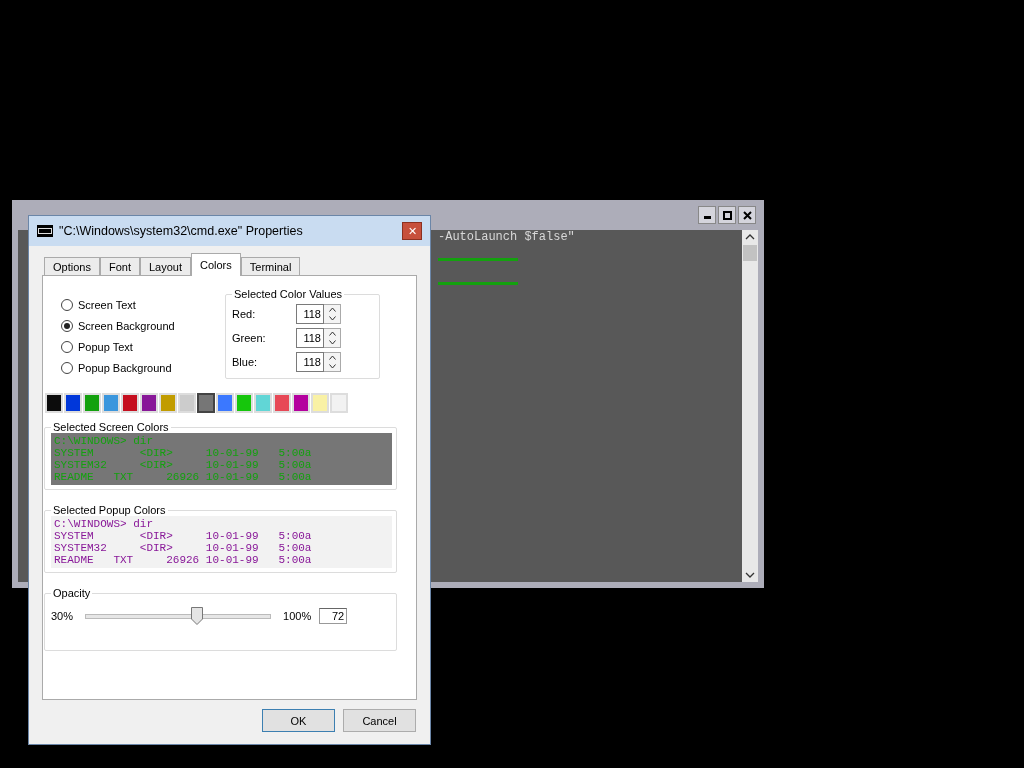 The height and width of the screenshot is (768, 1024). Describe the element at coordinates (750, 237) in the screenshot. I see `scroll-up-icon` at that location.